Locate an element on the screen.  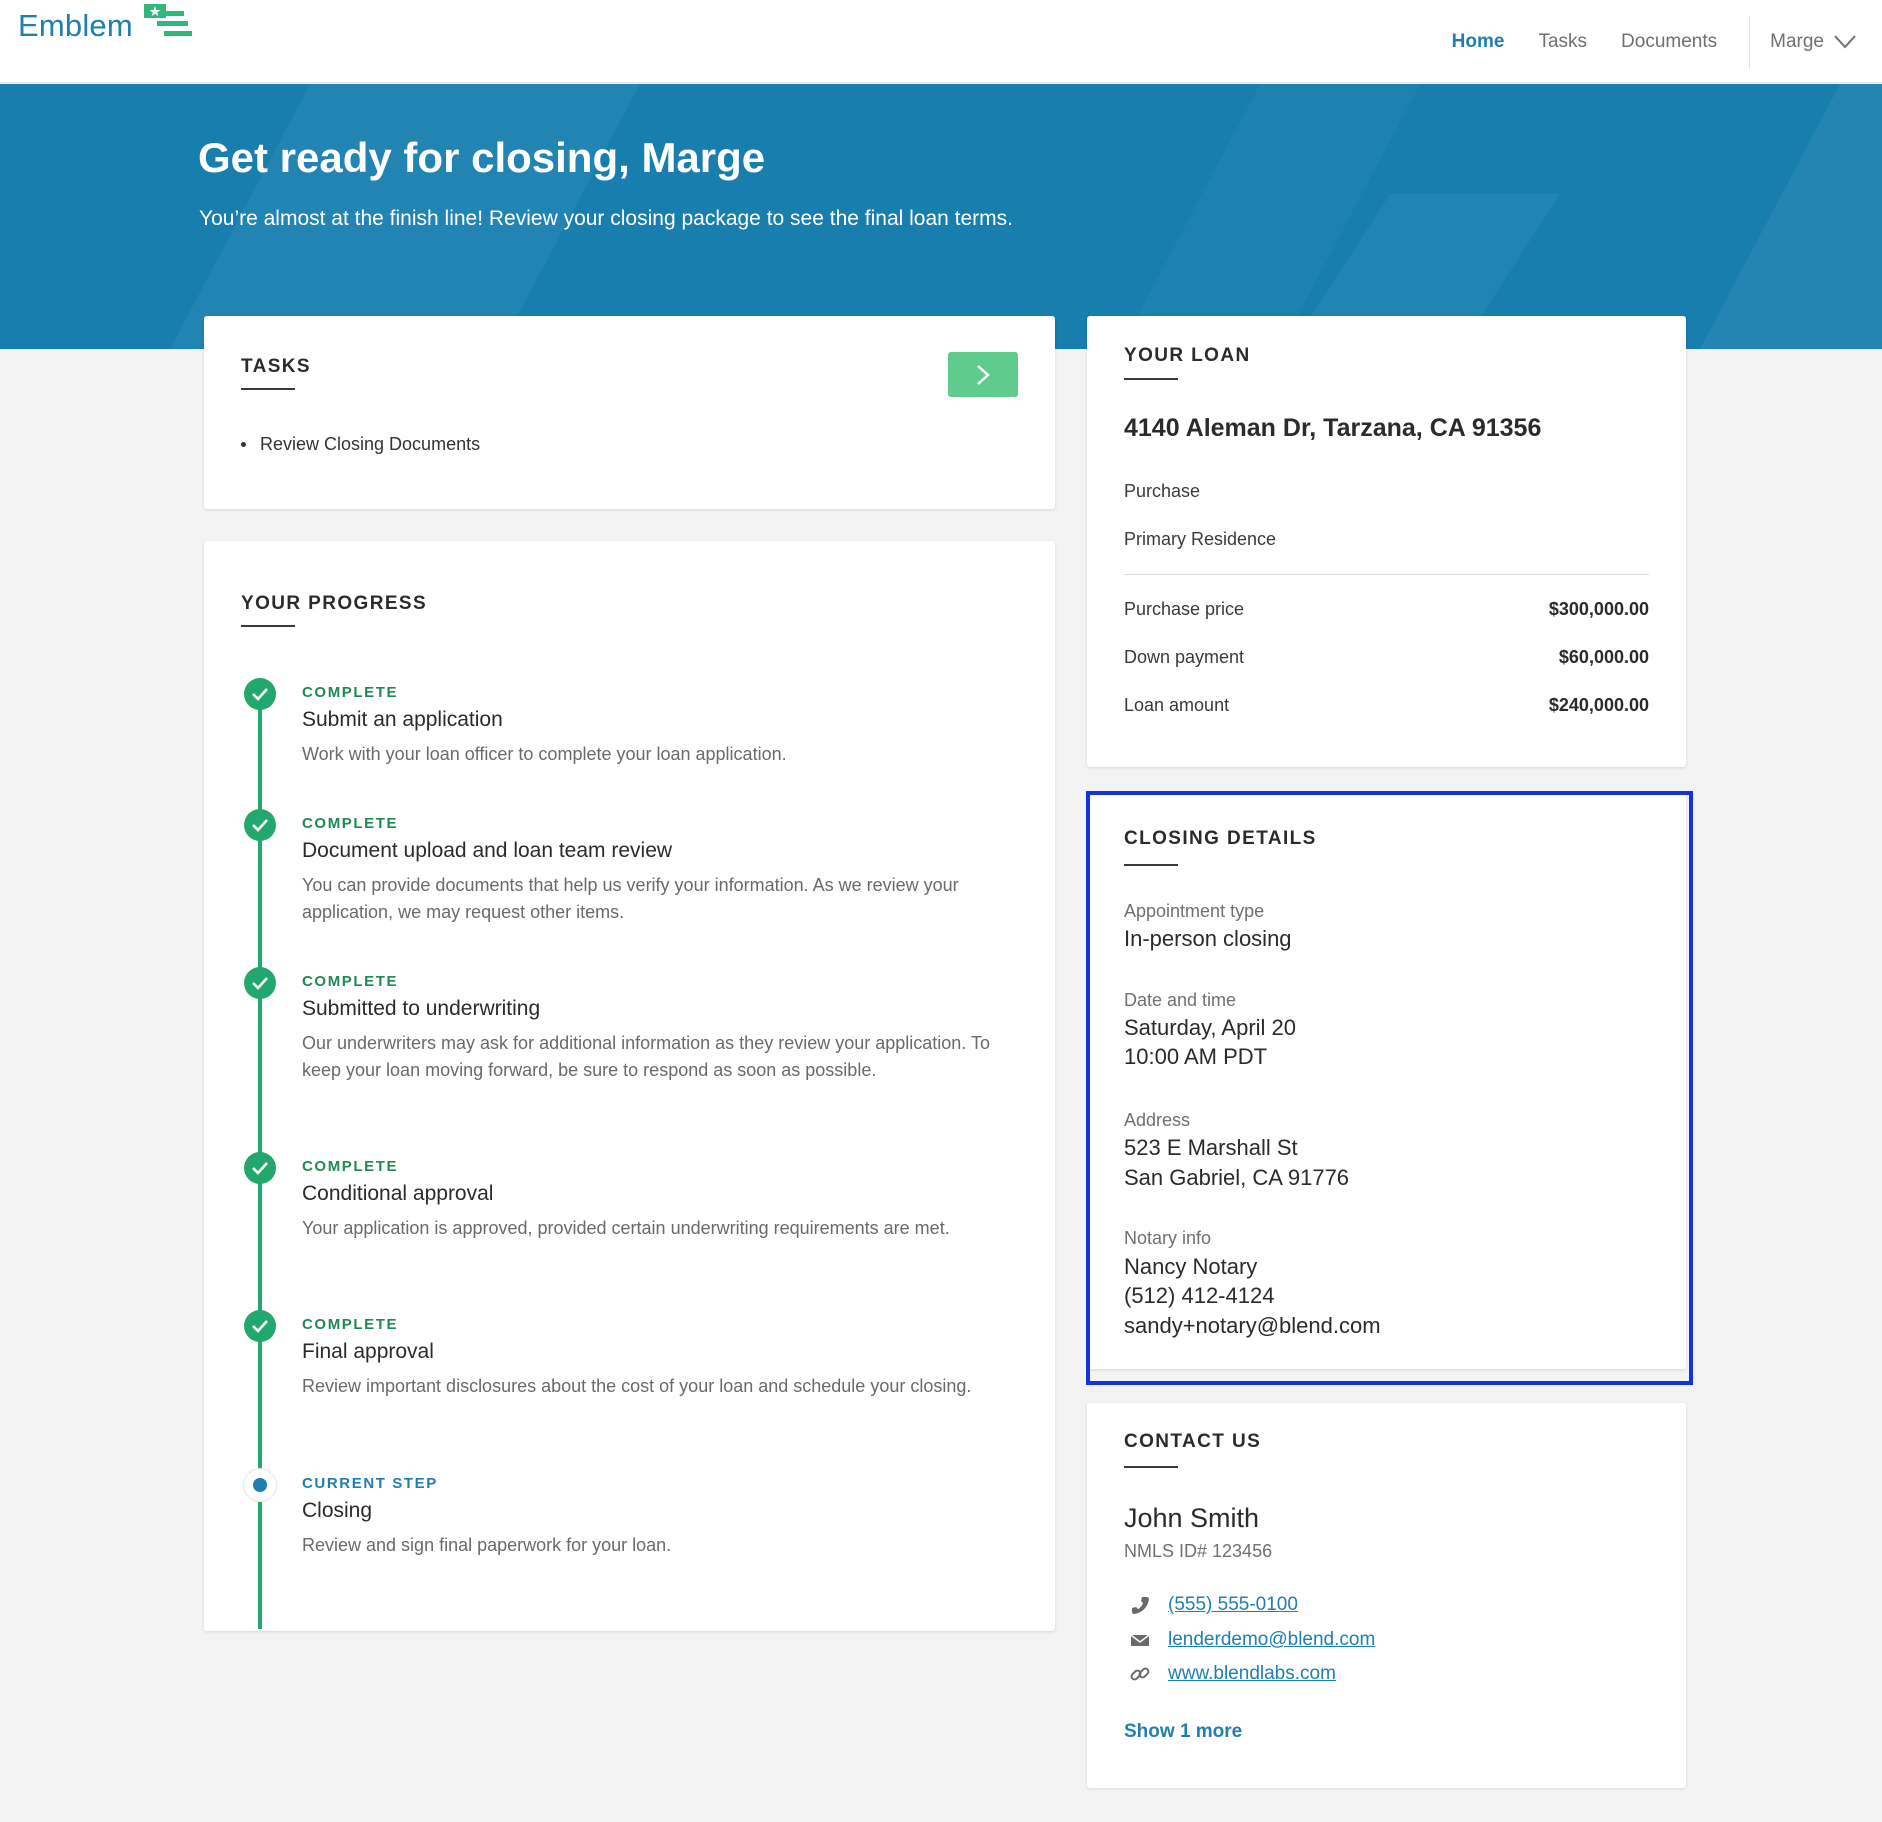
notary-email: sandy+notary@blend.com is located at coordinates (1252, 1325).